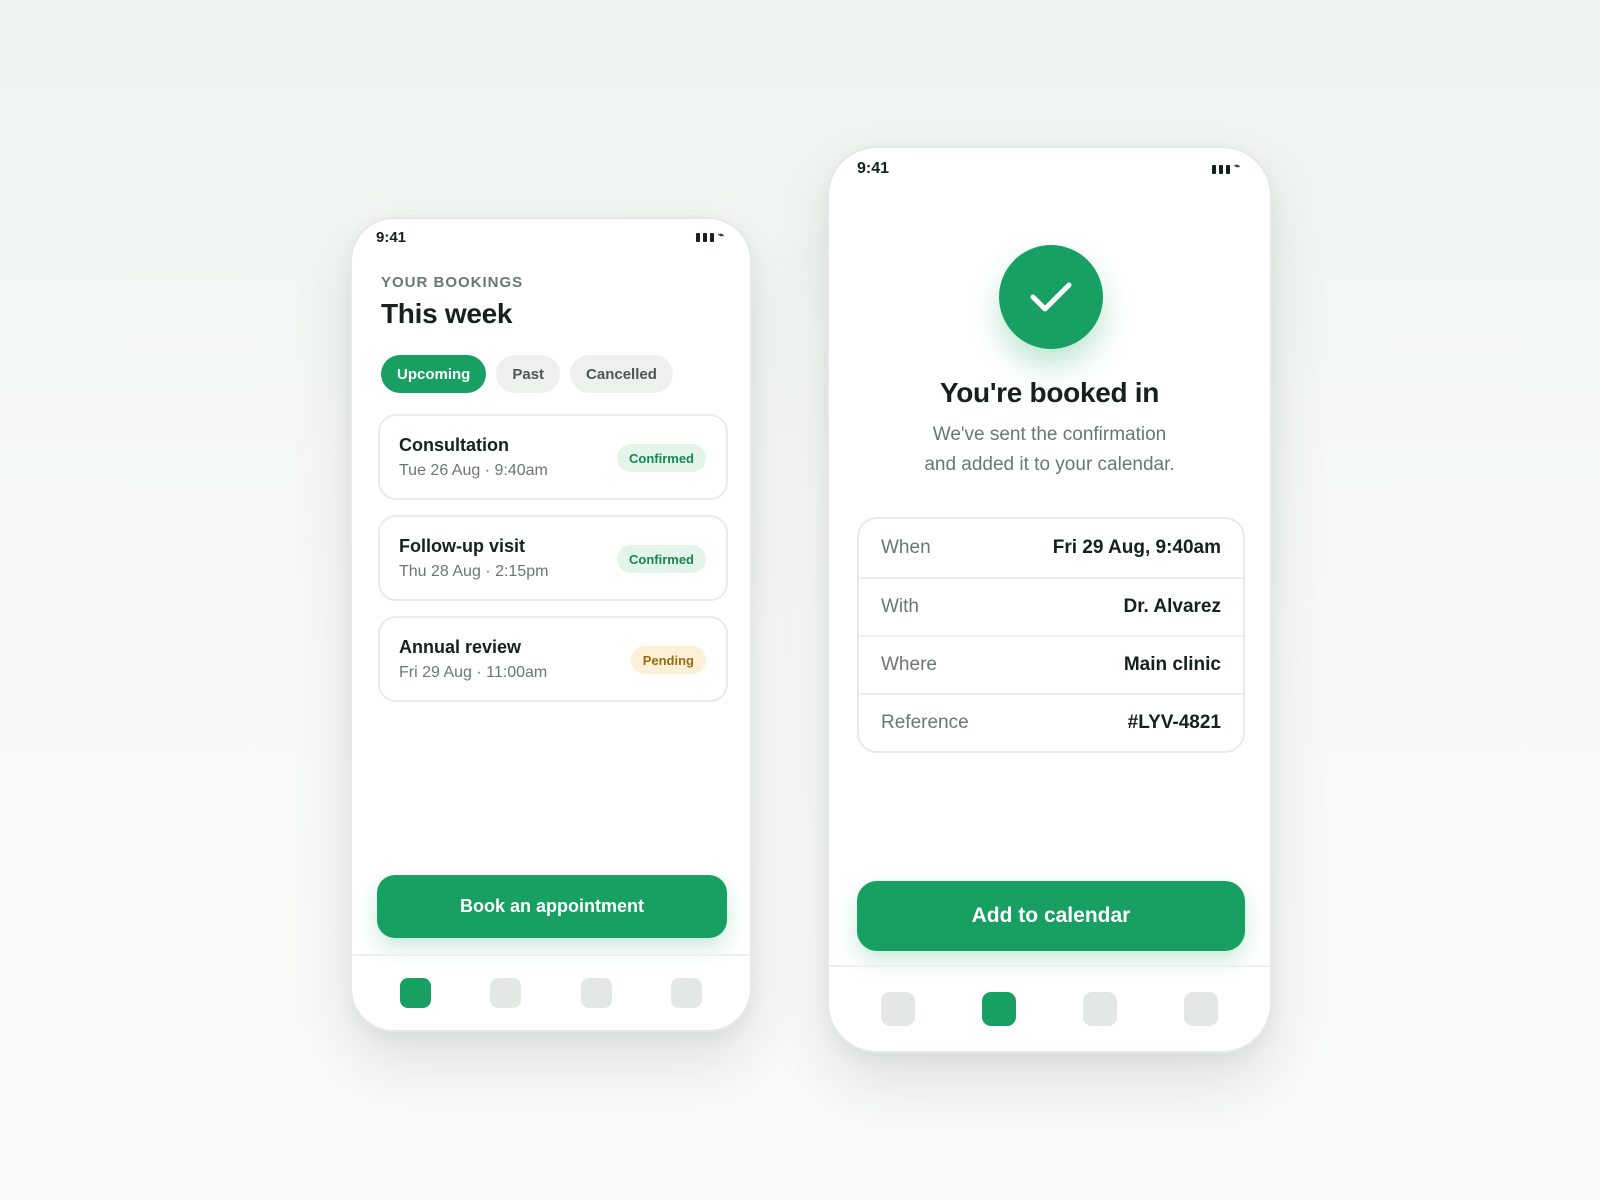  What do you see at coordinates (621, 374) in the screenshot?
I see `tab-cancelled: Cancelled` at bounding box center [621, 374].